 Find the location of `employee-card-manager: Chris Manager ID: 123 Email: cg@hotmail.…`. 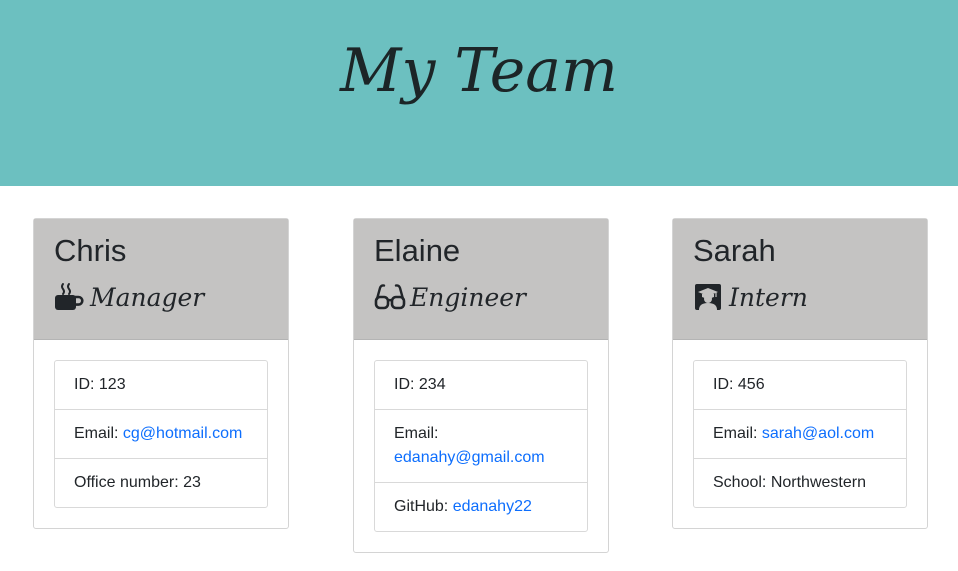

employee-card-manager: Chris Manager ID: 123 Email: cg@hotmail.… is located at coordinates (161, 373).